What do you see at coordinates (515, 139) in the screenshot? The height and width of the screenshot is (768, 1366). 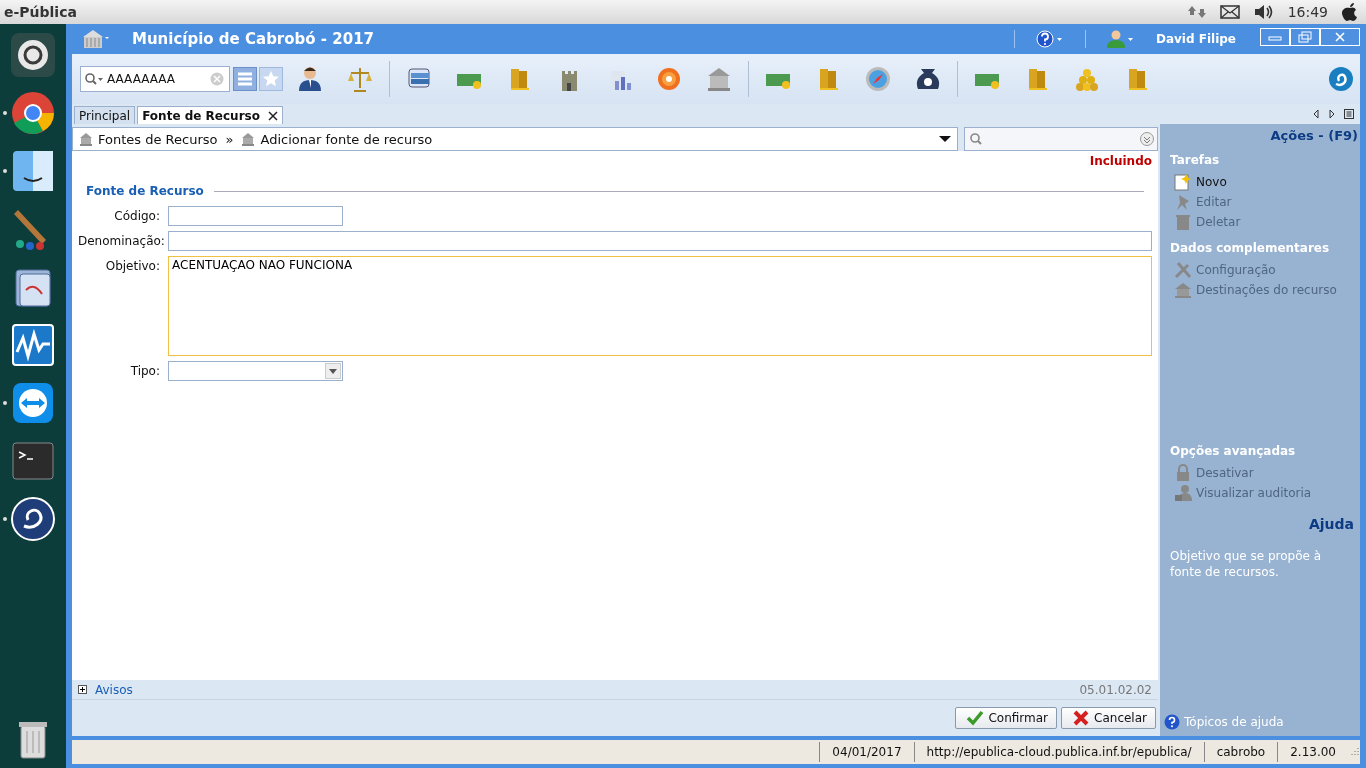 I see `breadcrumb-bar: Fontes de Recurso » Adicionar fonte de recurso` at bounding box center [515, 139].